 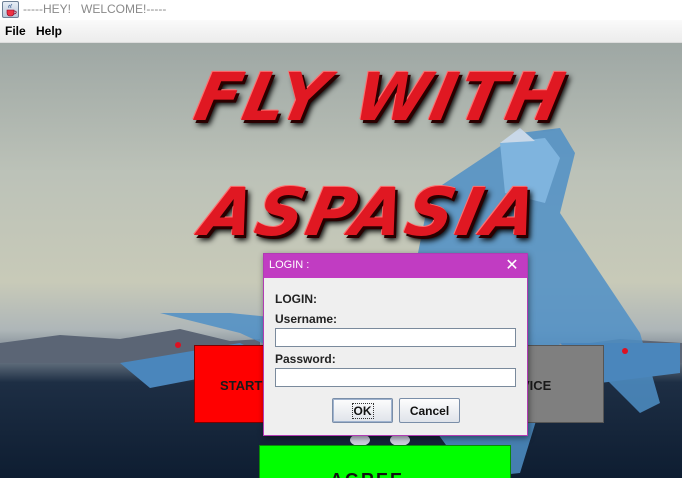 I want to click on menu-bar: File Help, so click(x=341, y=31).